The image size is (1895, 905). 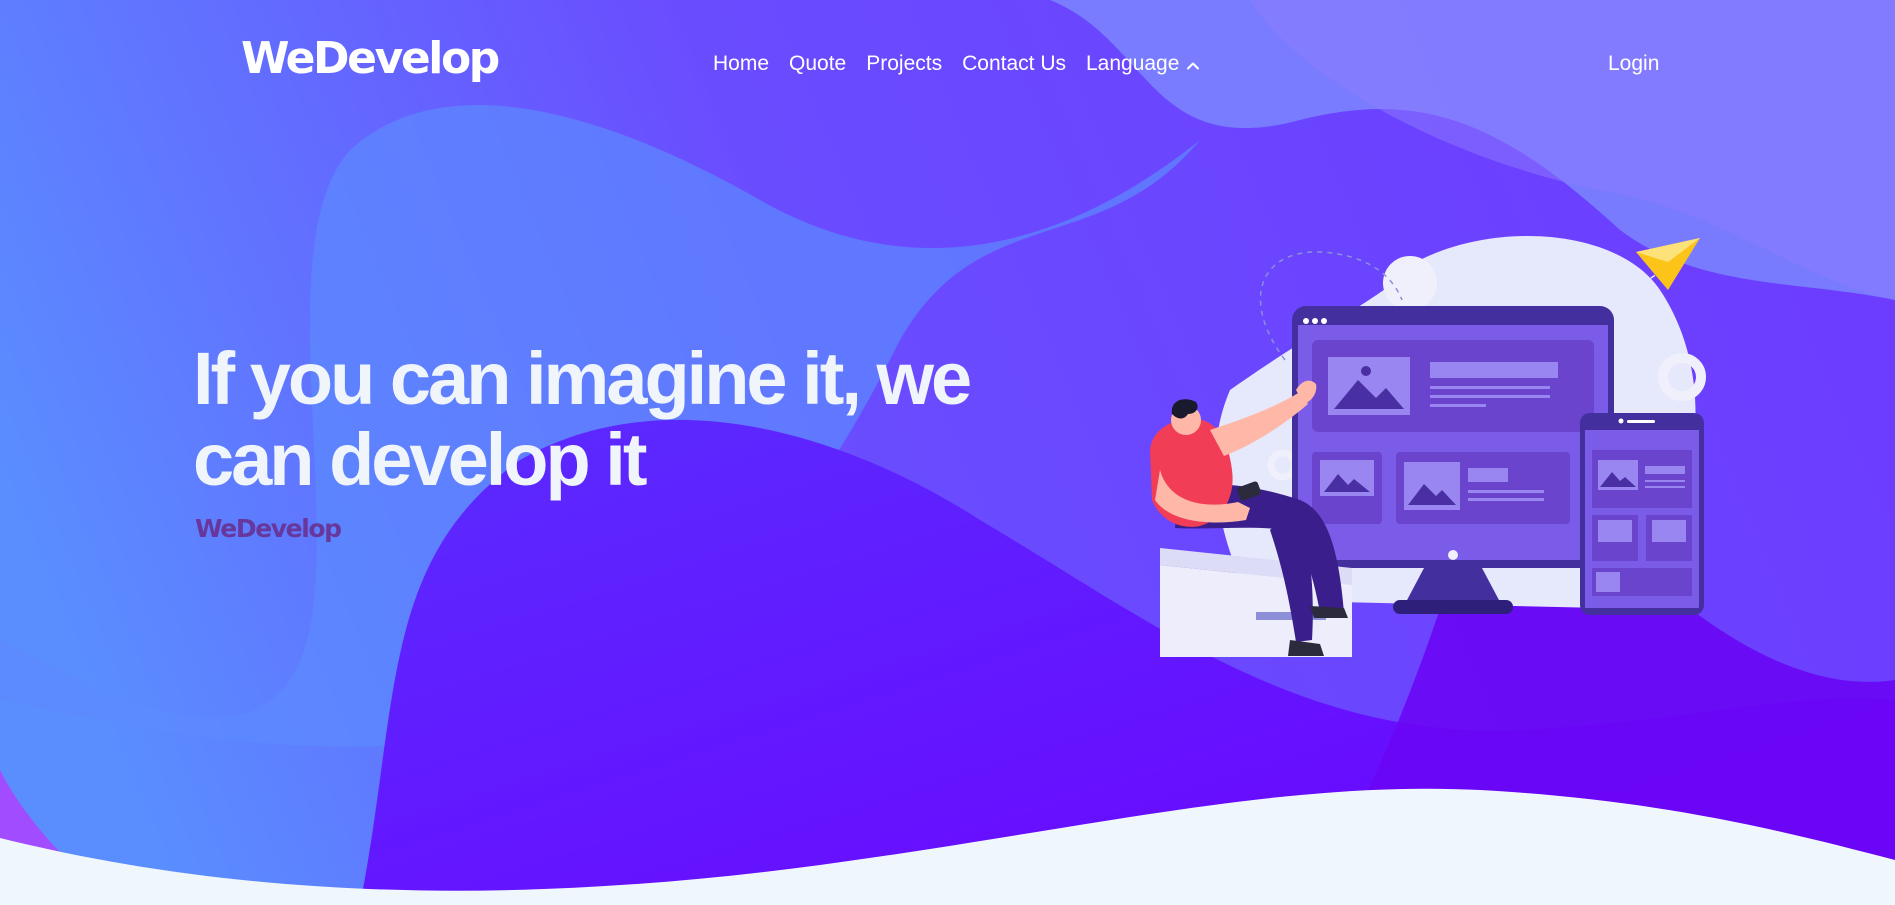 What do you see at coordinates (1193, 64) in the screenshot?
I see `chevron-up-icon` at bounding box center [1193, 64].